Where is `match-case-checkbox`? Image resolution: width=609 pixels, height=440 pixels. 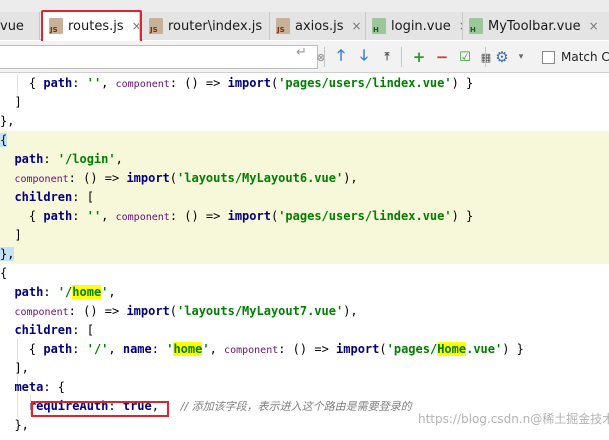 match-case-checkbox is located at coordinates (548, 57).